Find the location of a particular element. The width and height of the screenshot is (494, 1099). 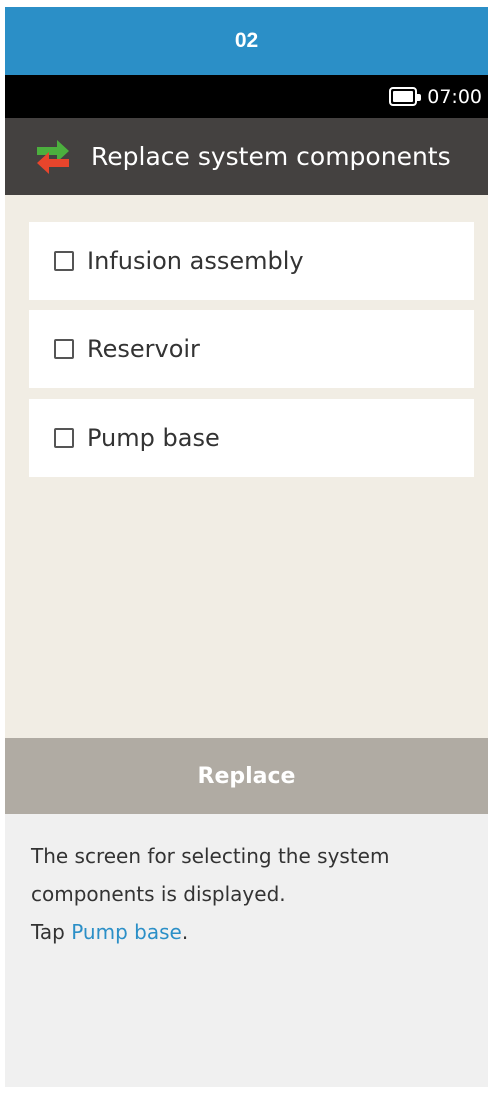

component-item-pump-base: Pump base is located at coordinates (251, 438).